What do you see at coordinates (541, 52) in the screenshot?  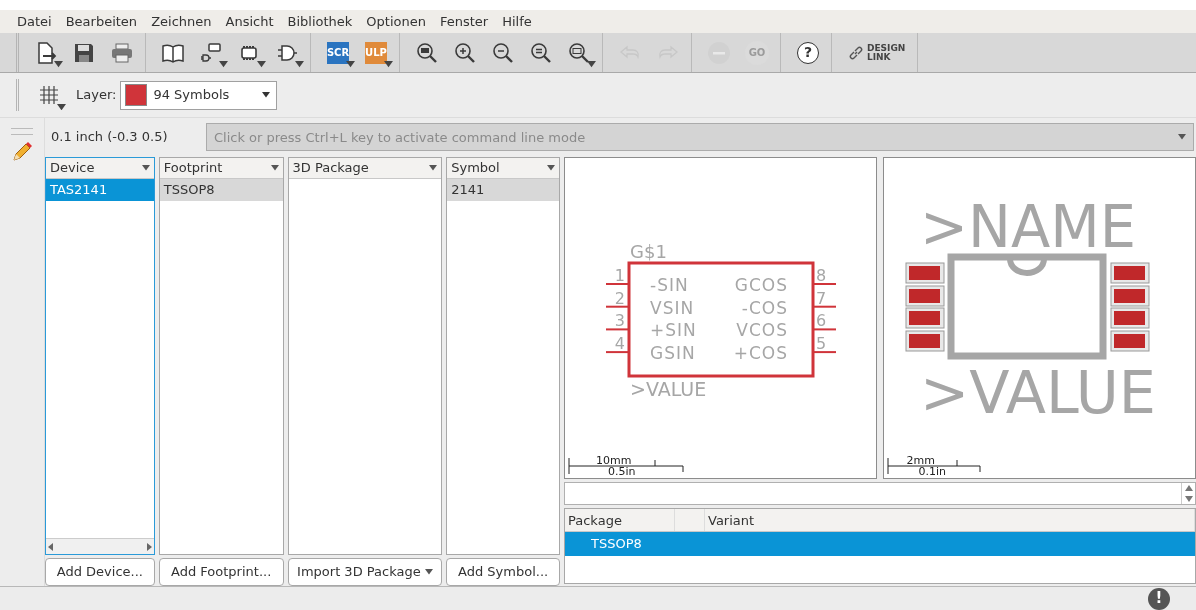 I see `zoom-icon` at bounding box center [541, 52].